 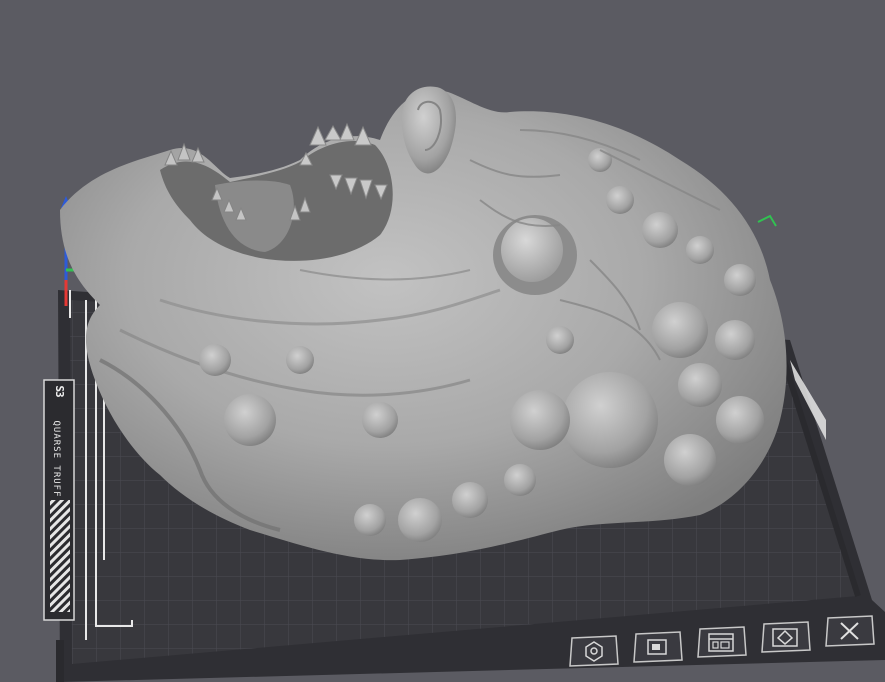 I want to click on close-button, so click(x=849, y=631).